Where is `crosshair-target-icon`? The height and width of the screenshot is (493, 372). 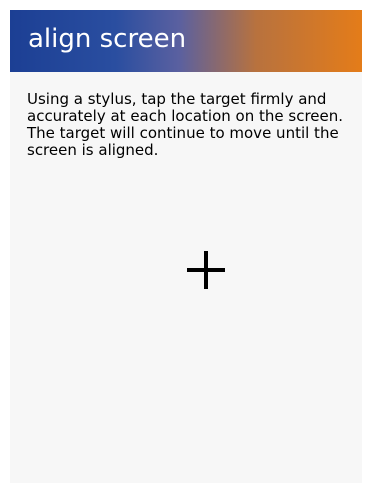 crosshair-target-icon is located at coordinates (206, 270).